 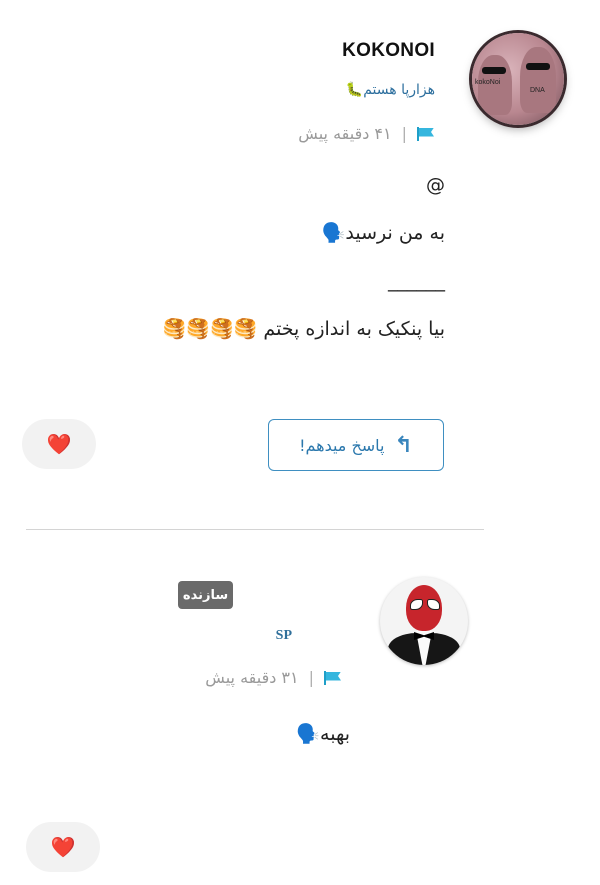 What do you see at coordinates (252, 677) in the screenshot?
I see `timestamp: ۳۱ دقیقه پیش` at bounding box center [252, 677].